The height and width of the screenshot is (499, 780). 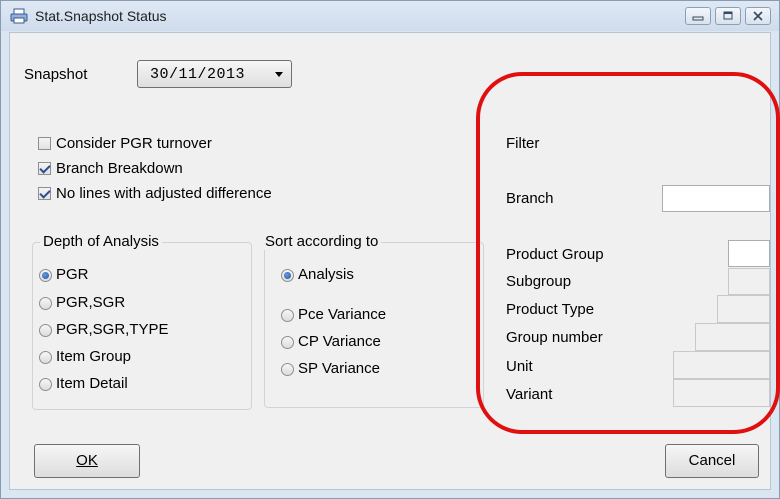 I want to click on radio-sort-analysis: Analysis, so click(x=376, y=275).